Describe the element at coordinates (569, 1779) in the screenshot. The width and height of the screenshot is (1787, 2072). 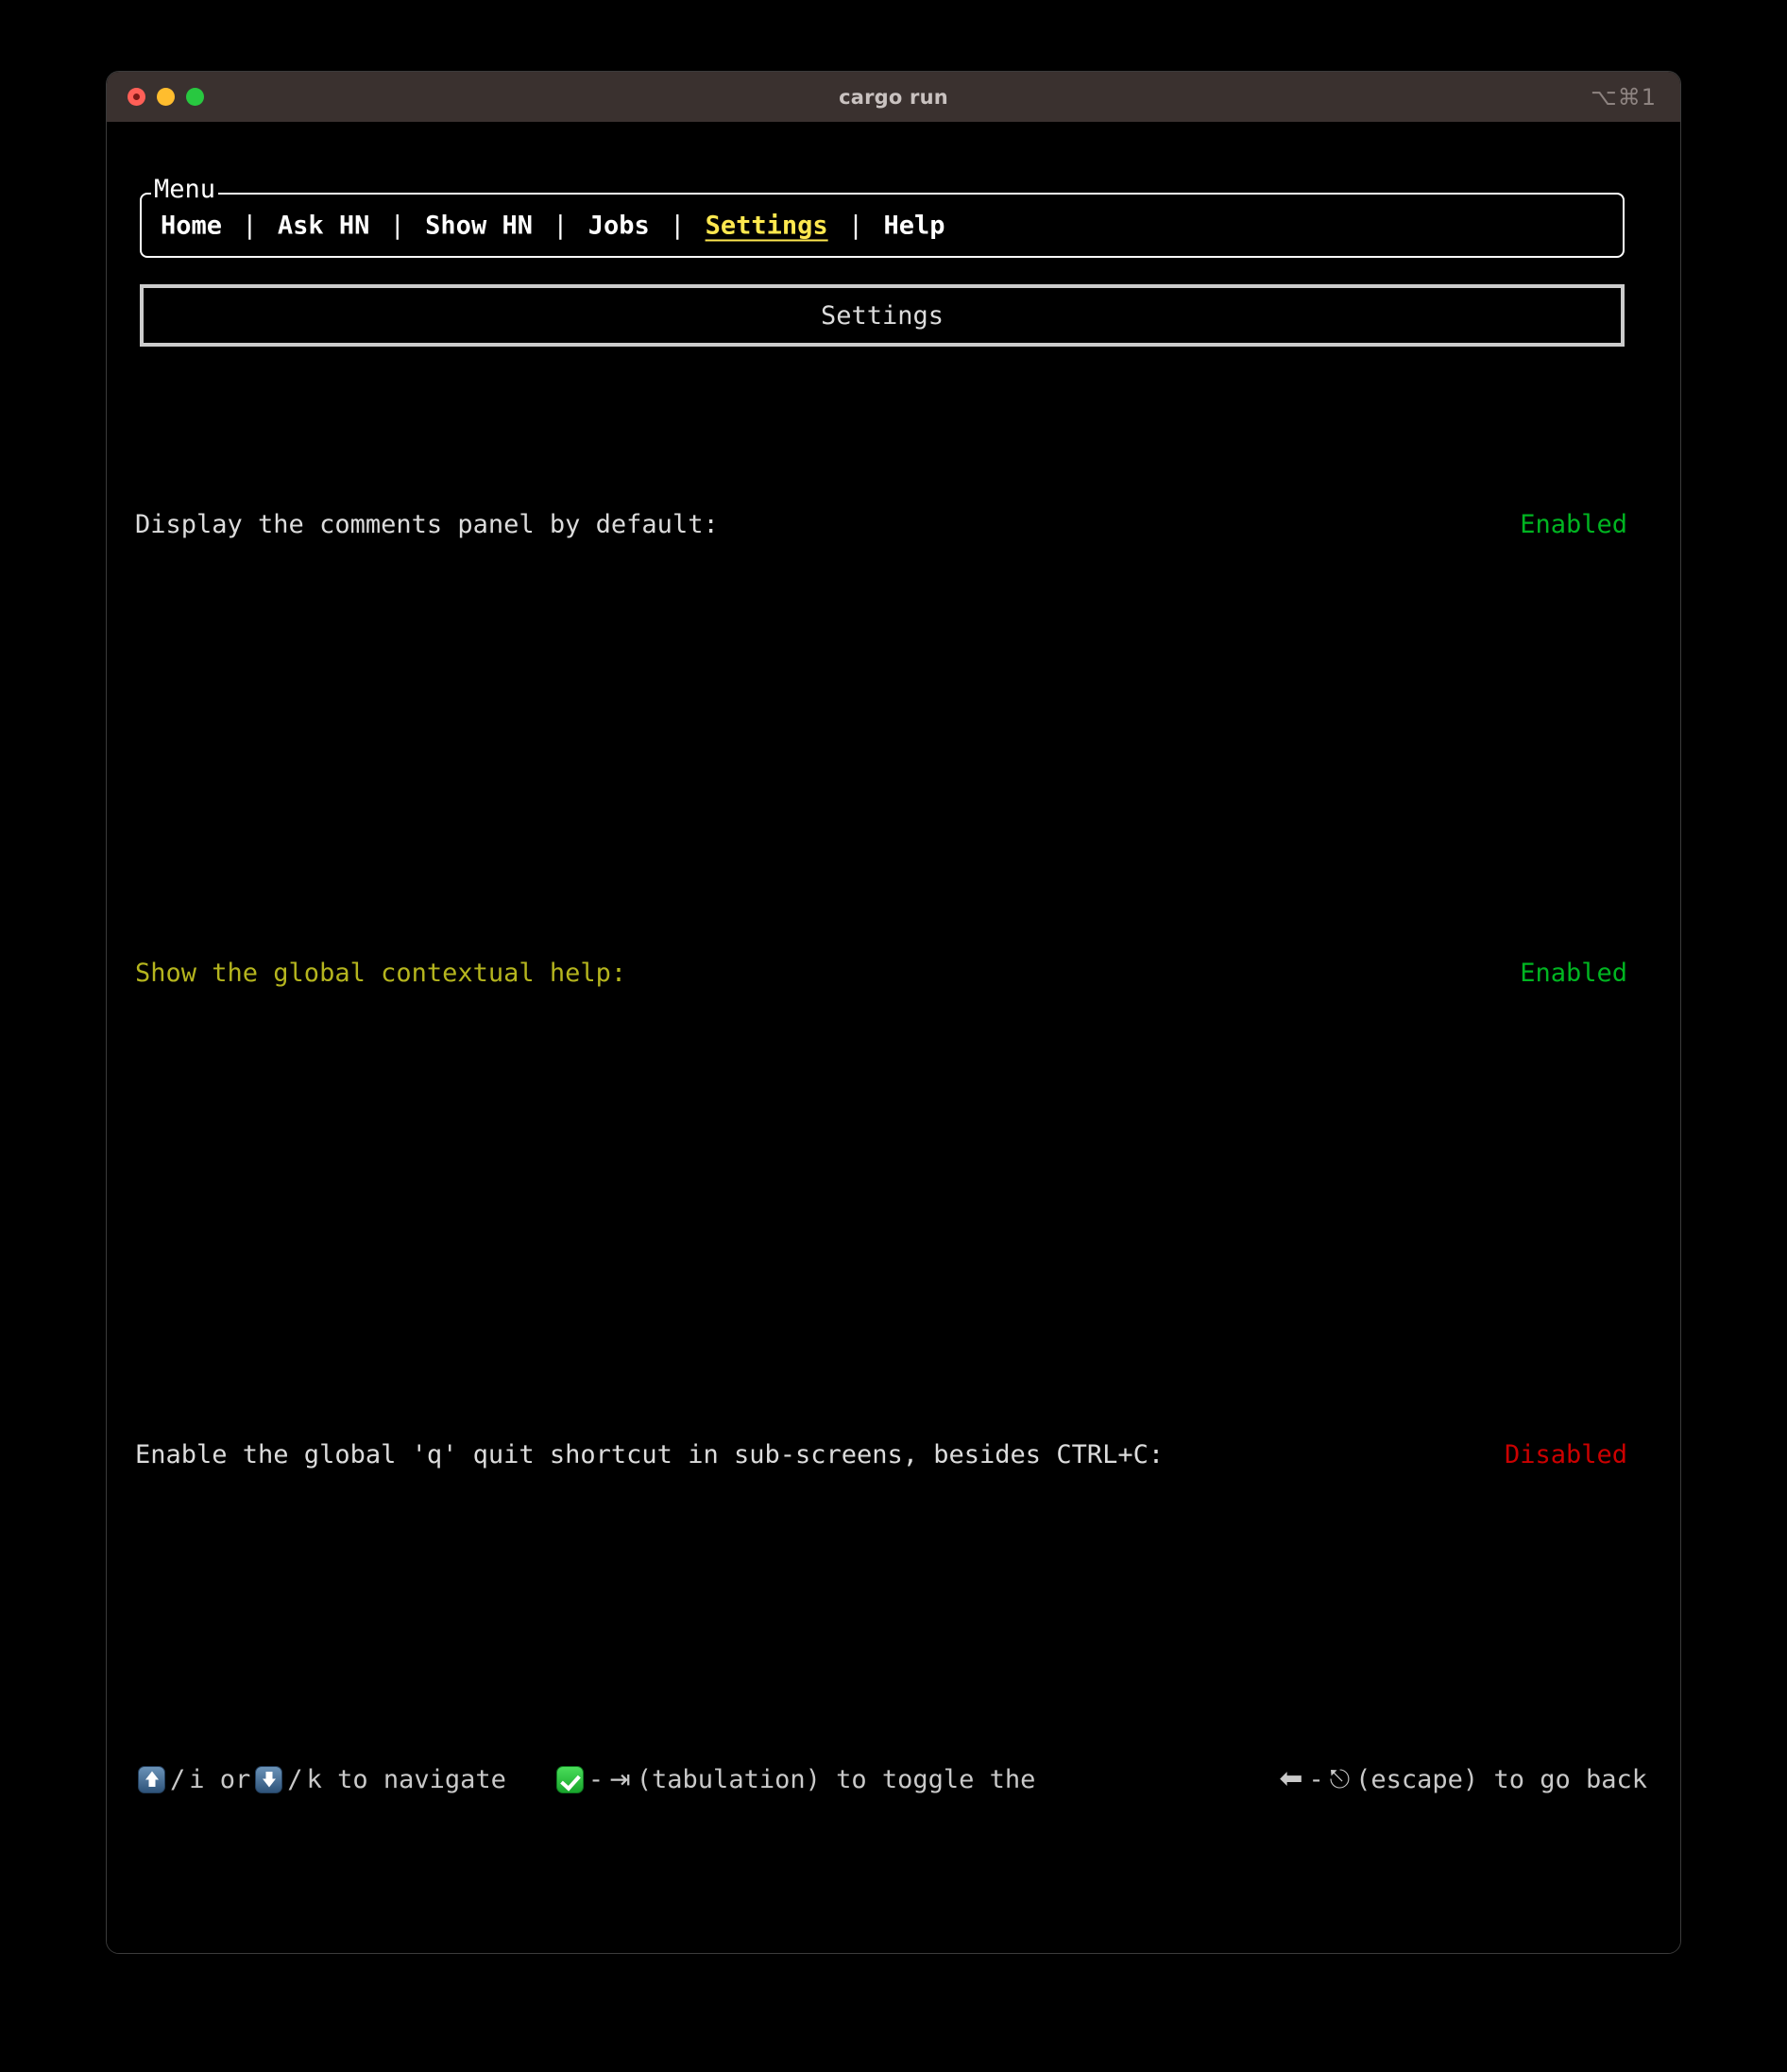
I see `check-mark-icon` at that location.